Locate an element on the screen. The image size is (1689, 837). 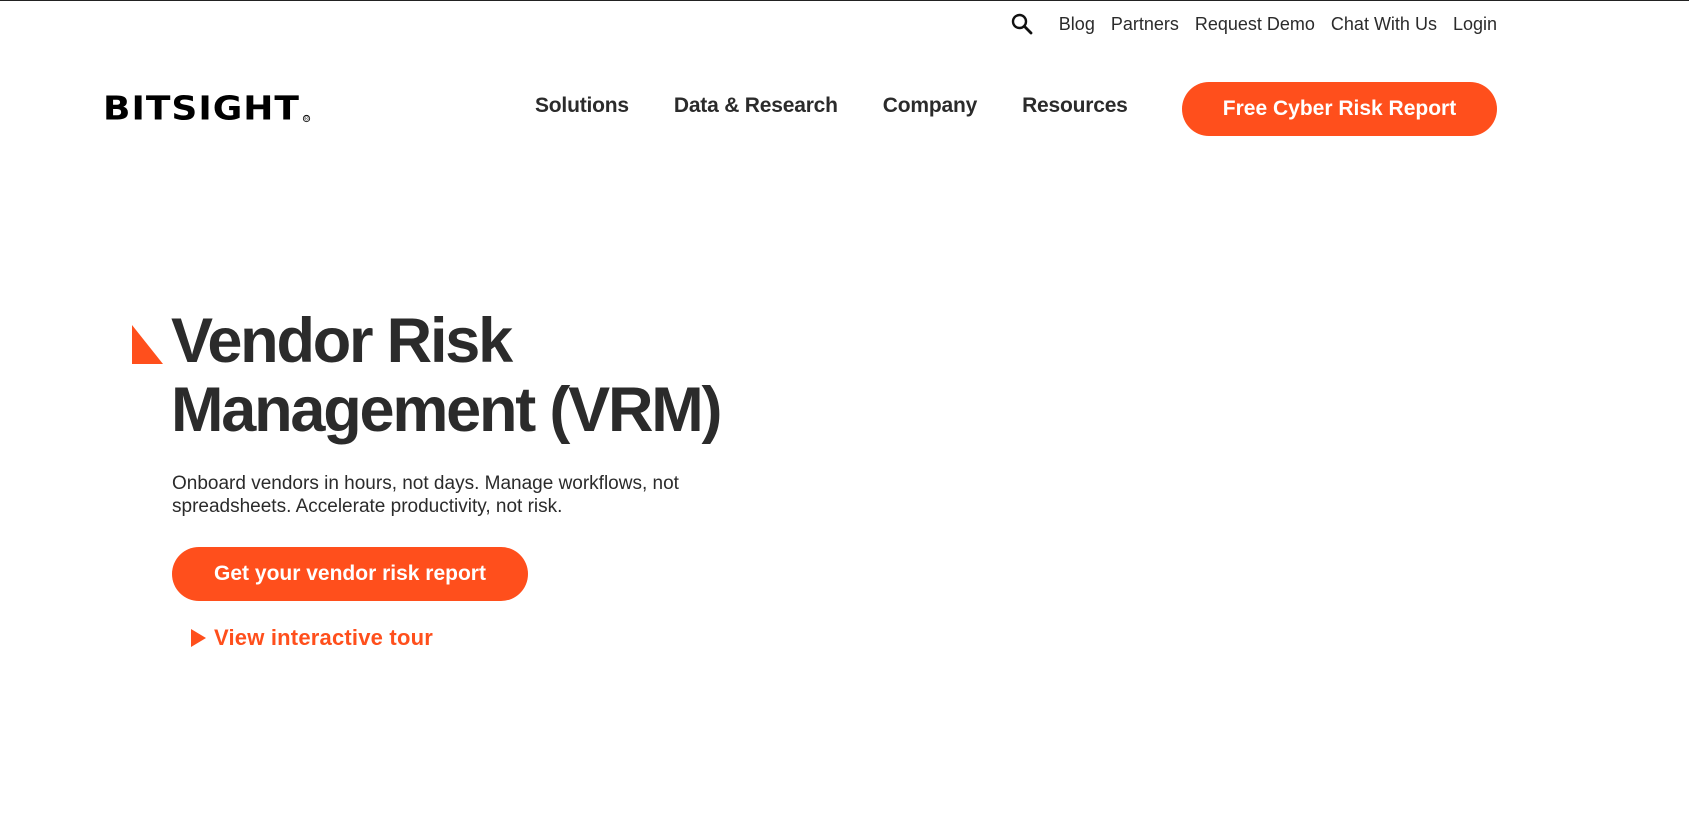
utility-link-partners: Partners is located at coordinates (1145, 24).